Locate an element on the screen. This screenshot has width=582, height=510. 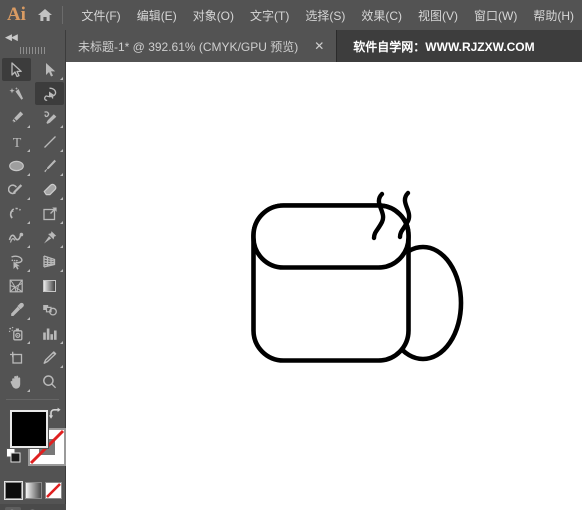
none-mode-button is located at coordinates (53, 490).